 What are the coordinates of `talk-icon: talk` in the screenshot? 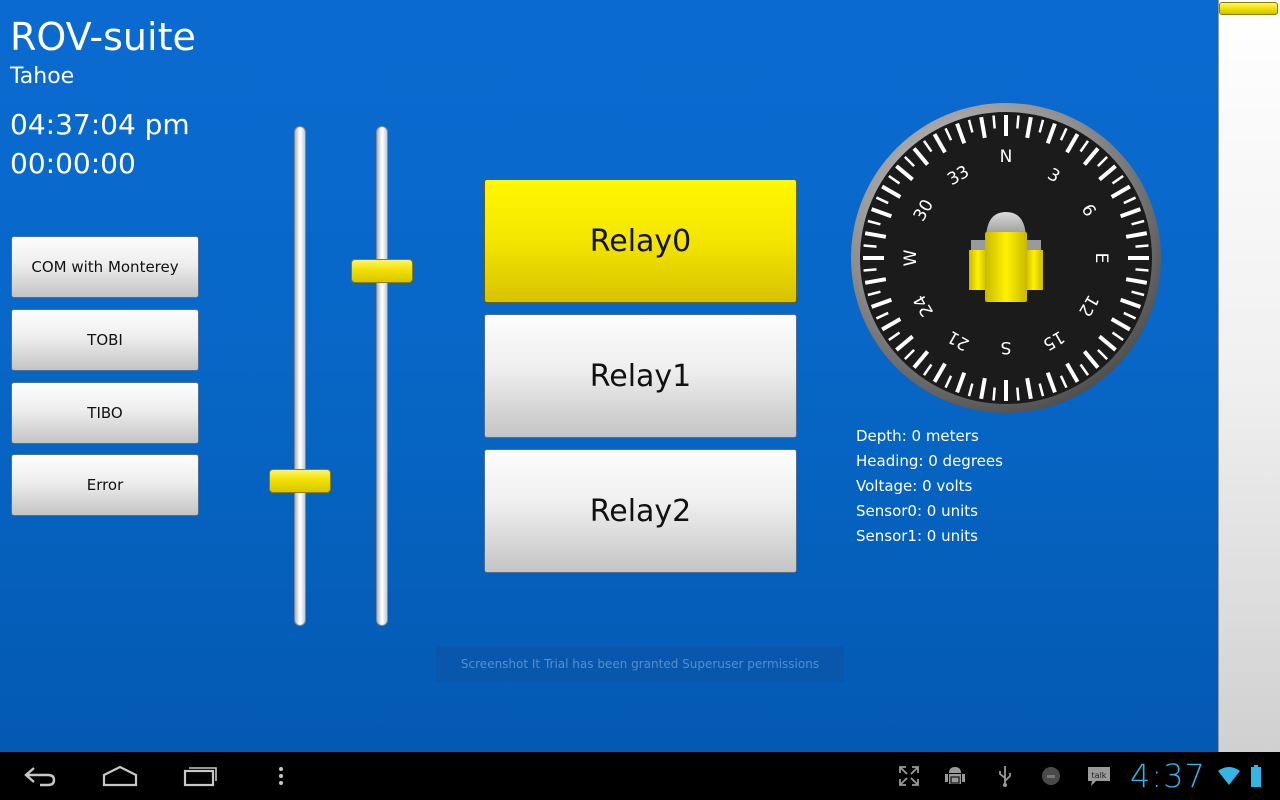 It's located at (1099, 776).